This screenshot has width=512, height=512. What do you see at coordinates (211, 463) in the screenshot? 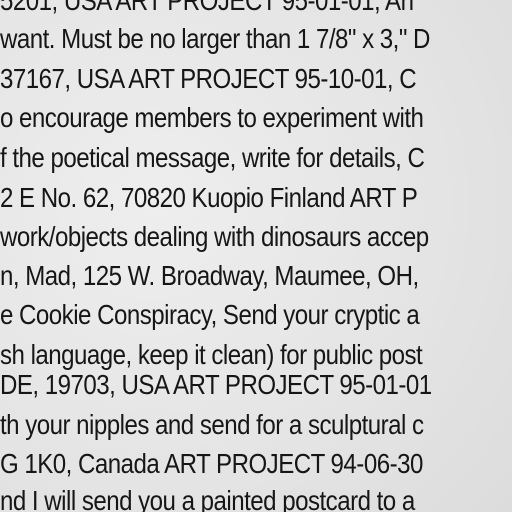
I see `text-line: G 1K0, Canada ART PROJECT 94-06-30` at bounding box center [211, 463].